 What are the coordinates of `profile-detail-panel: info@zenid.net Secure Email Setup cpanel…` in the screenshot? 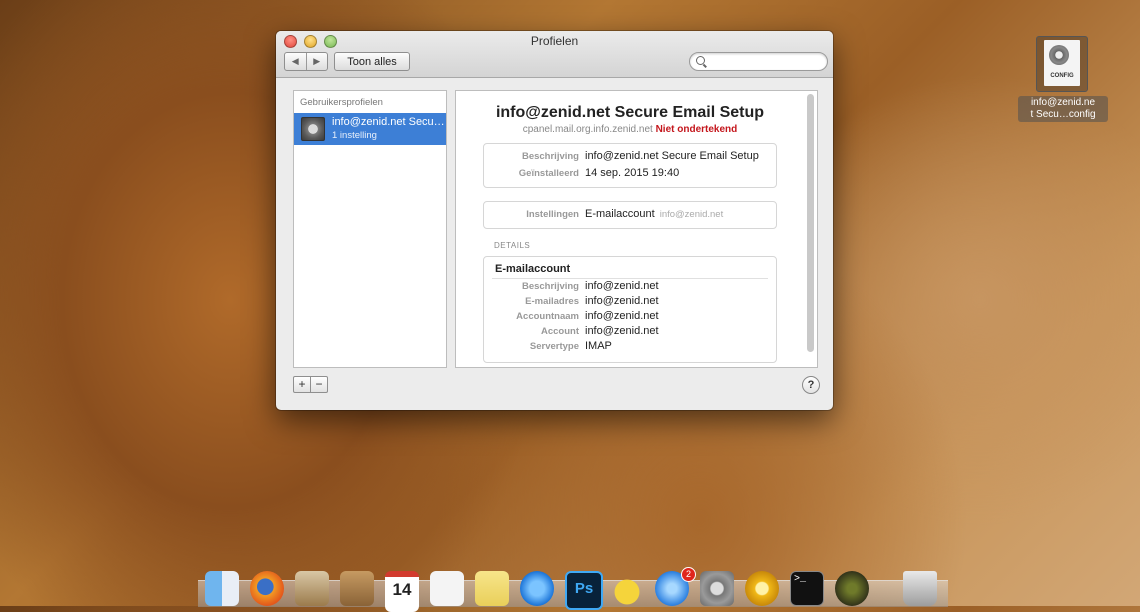 It's located at (636, 229).